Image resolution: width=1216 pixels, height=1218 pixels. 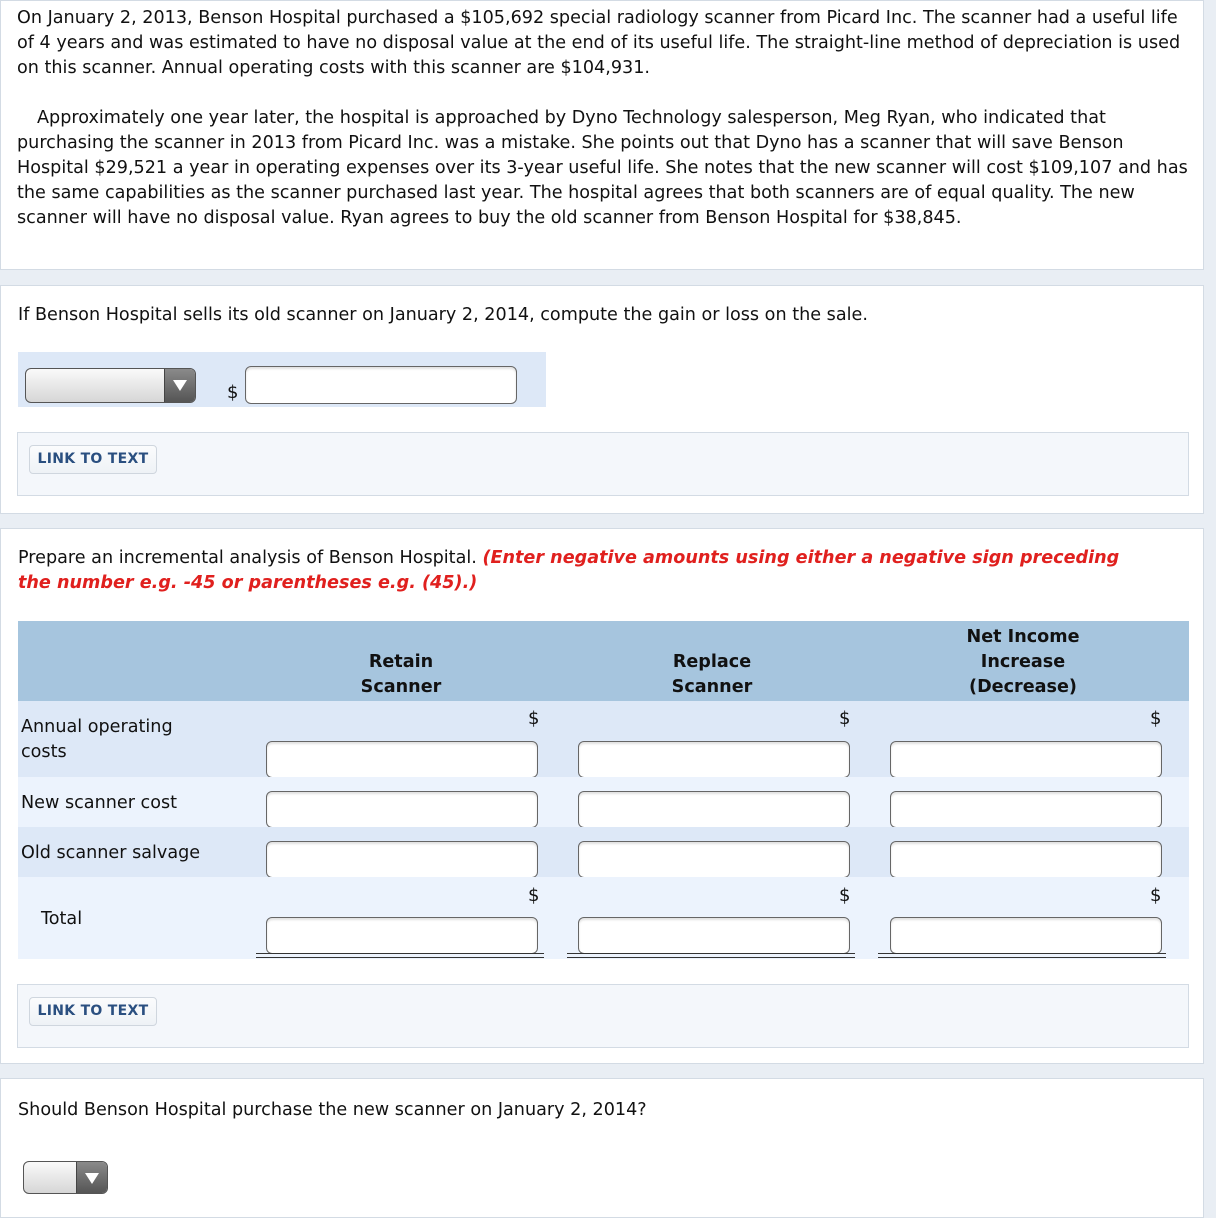 I want to click on column-header-line: Increase, so click(x=1023, y=662).